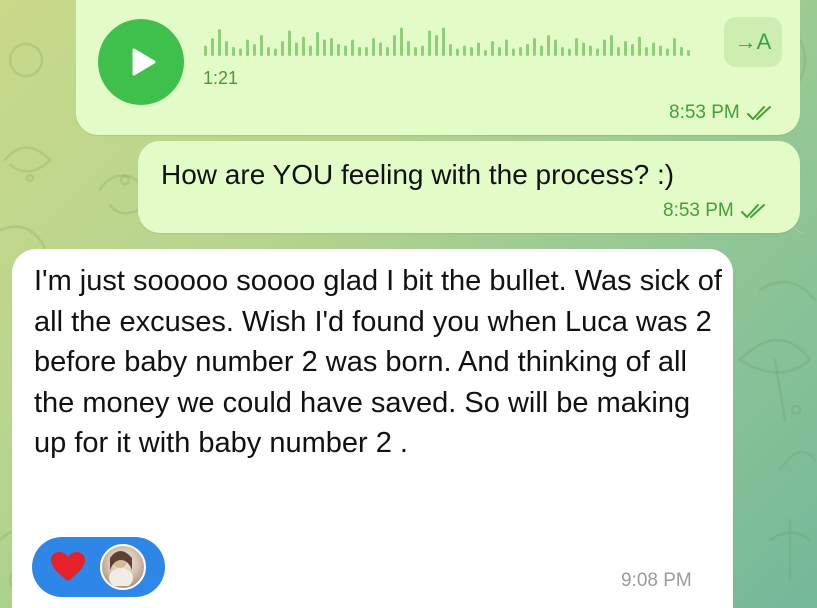 The height and width of the screenshot is (608, 817). I want to click on voice-duration: 1:21, so click(221, 78).